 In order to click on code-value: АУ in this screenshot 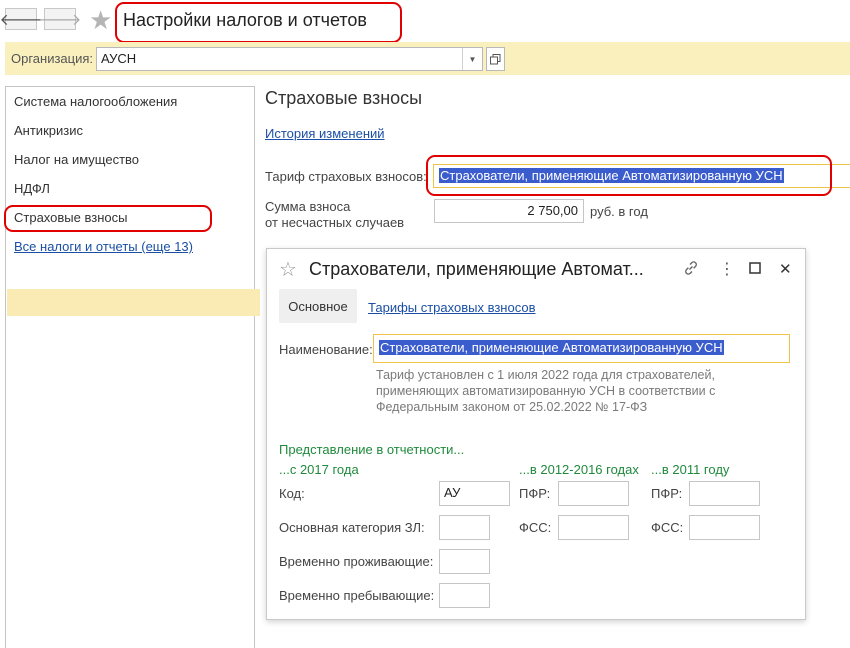, I will do `click(452, 492)`.